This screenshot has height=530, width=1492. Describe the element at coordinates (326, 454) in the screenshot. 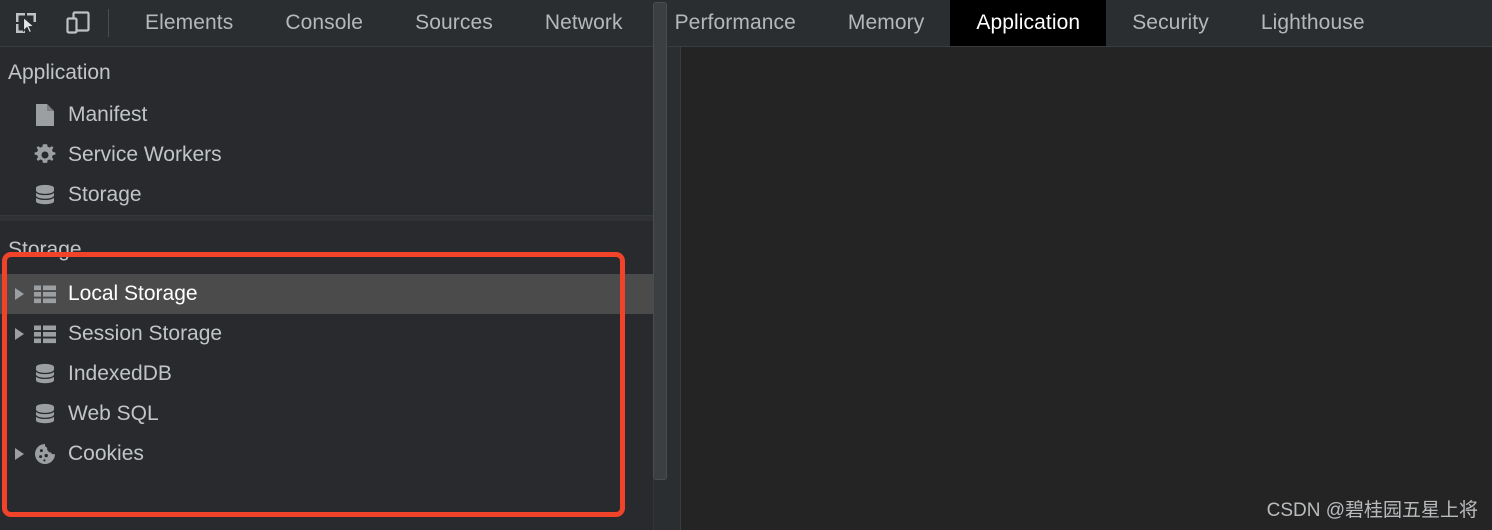

I see `sidebar-item-cookies: Cookies` at that location.